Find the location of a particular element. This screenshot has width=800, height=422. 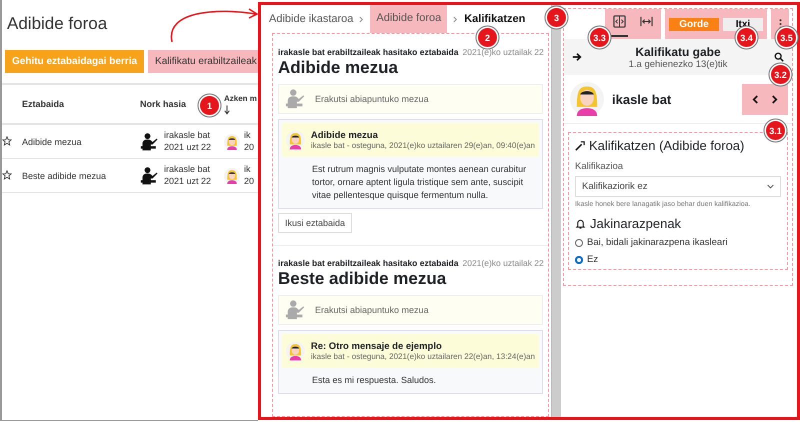

discussion-title: Beste adibide mezua is located at coordinates (363, 279).